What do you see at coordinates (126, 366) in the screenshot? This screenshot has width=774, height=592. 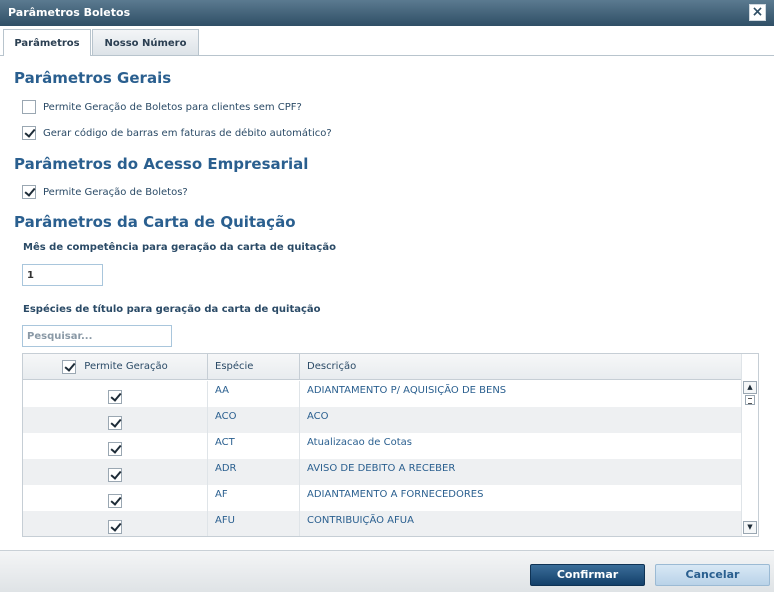 I see `header-permite-label: Permite Geração` at bounding box center [126, 366].